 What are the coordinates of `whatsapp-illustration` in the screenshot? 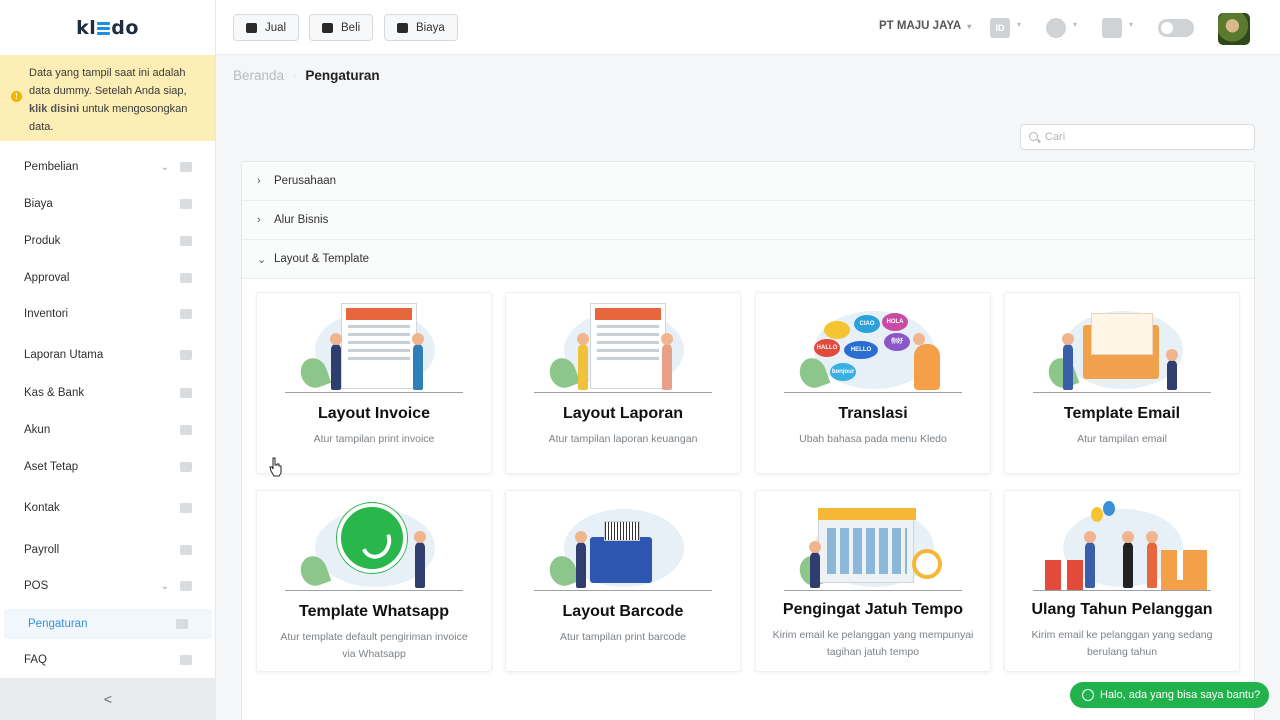 It's located at (374, 545).